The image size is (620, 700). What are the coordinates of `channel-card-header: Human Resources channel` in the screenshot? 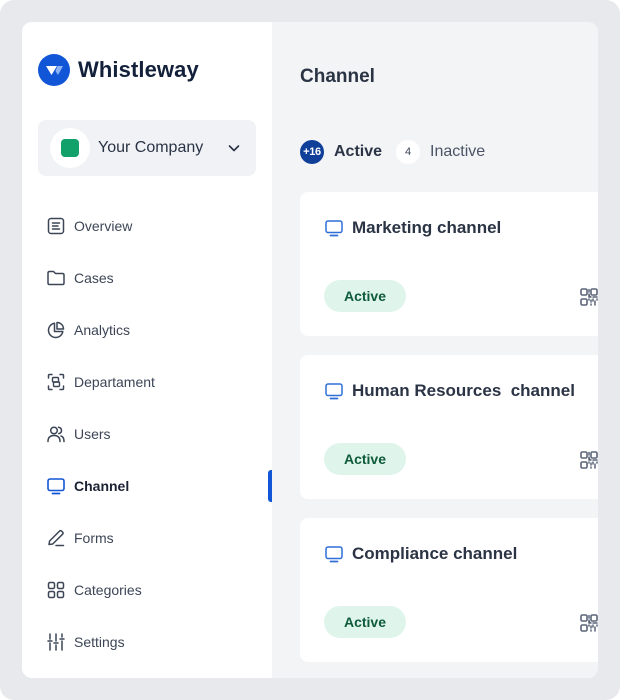 It's located at (449, 391).